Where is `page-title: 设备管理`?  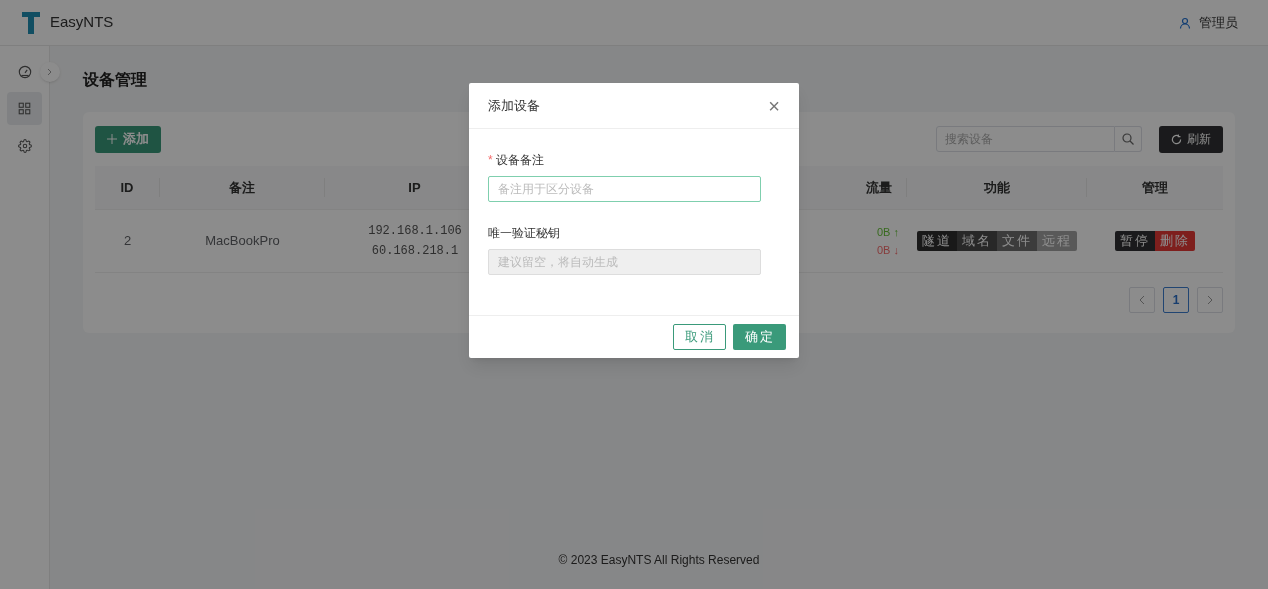 page-title: 设备管理 is located at coordinates (115, 80).